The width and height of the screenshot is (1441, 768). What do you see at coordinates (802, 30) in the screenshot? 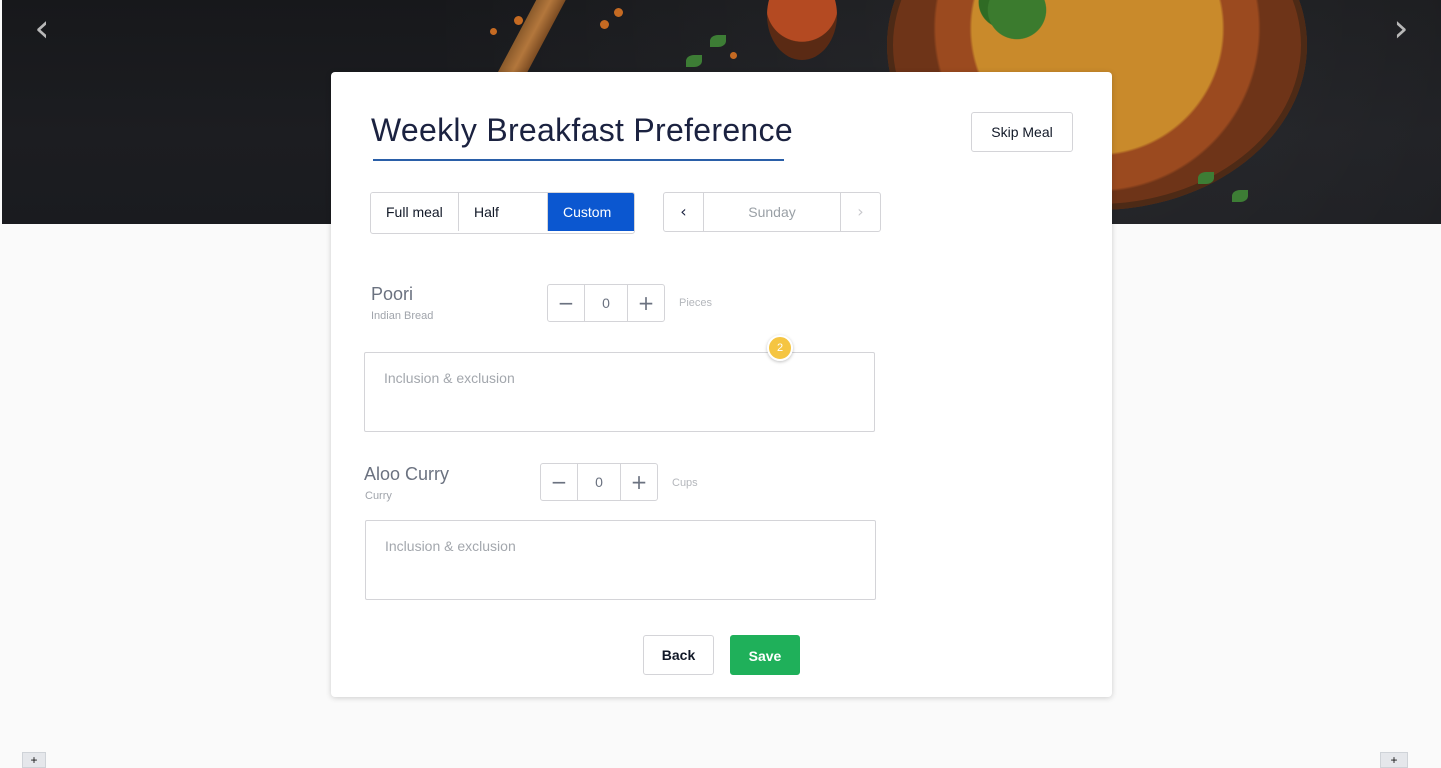
I see `spice-spoon-image` at bounding box center [802, 30].